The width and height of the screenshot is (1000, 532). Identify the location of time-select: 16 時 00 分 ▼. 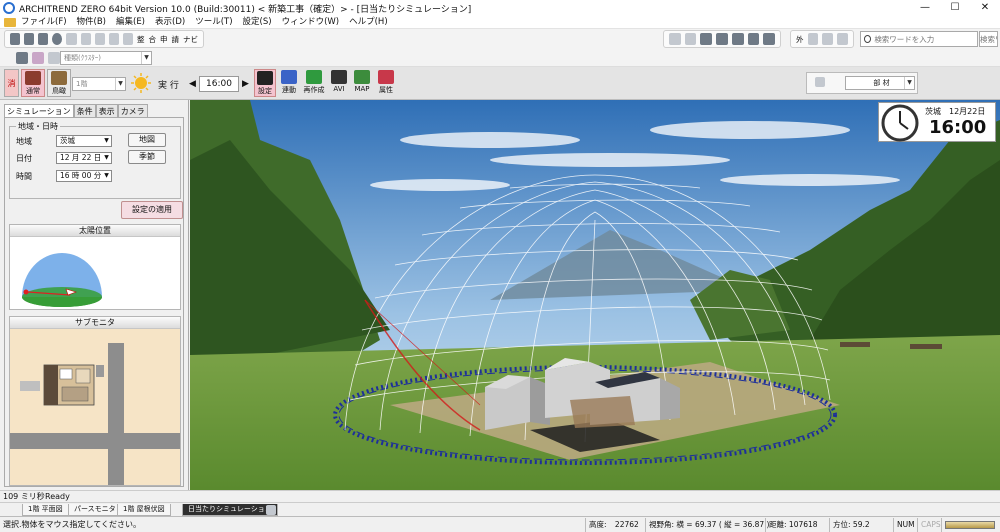
(84, 176).